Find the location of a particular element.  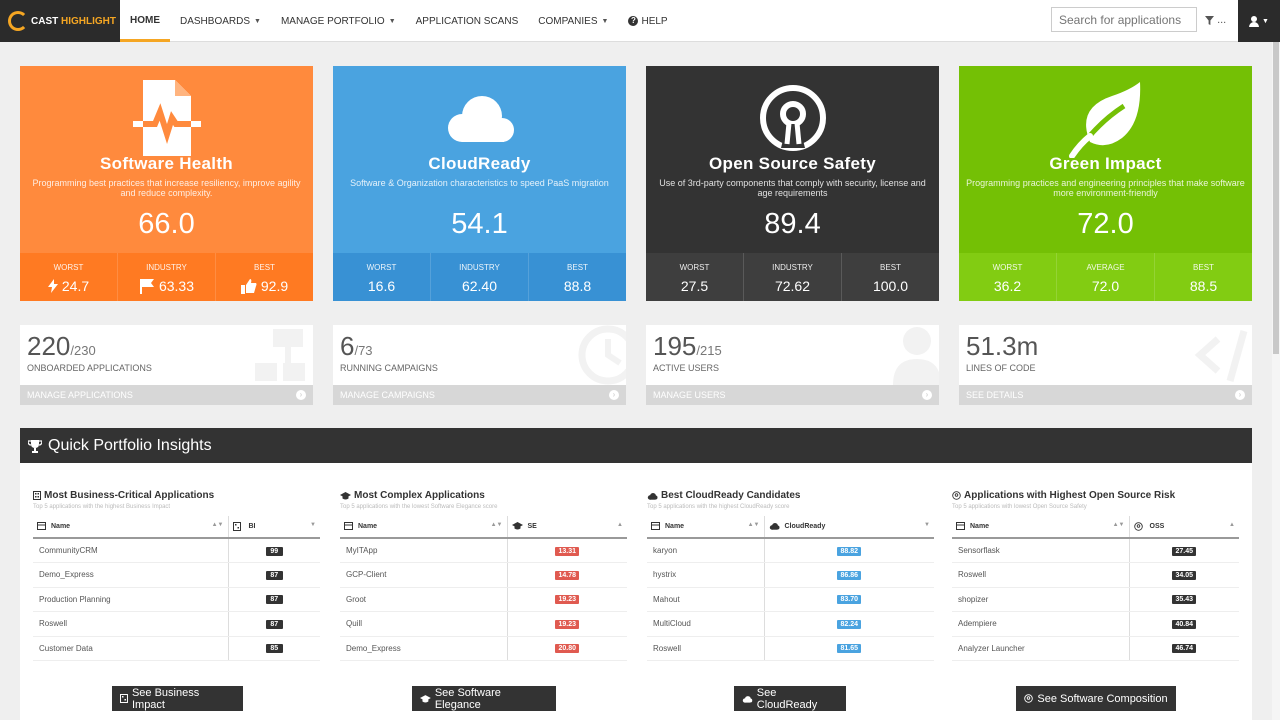

app-name: Customer Data is located at coordinates (130, 648).